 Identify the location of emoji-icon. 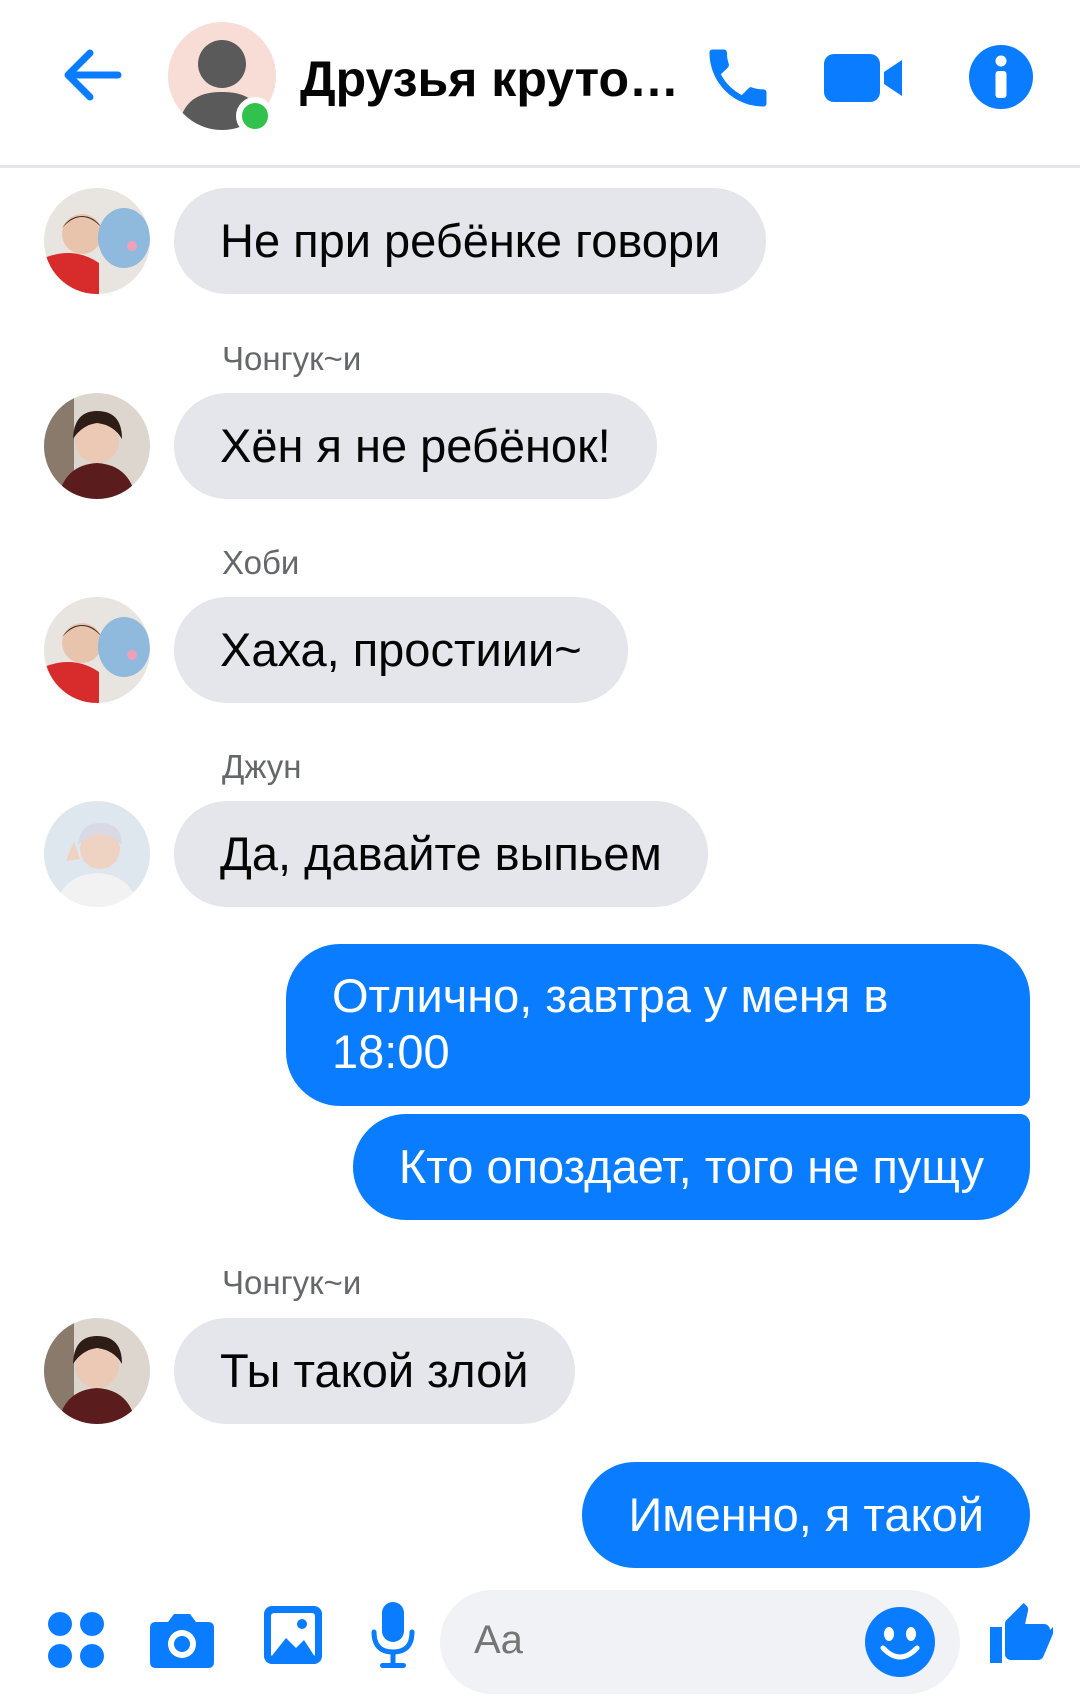
(900, 1642).